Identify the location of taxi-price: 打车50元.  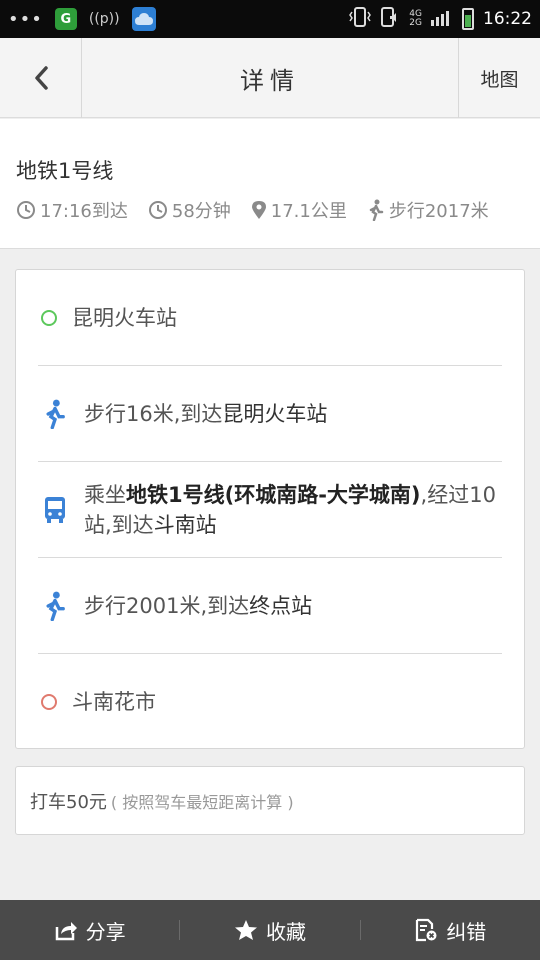
(68, 802).